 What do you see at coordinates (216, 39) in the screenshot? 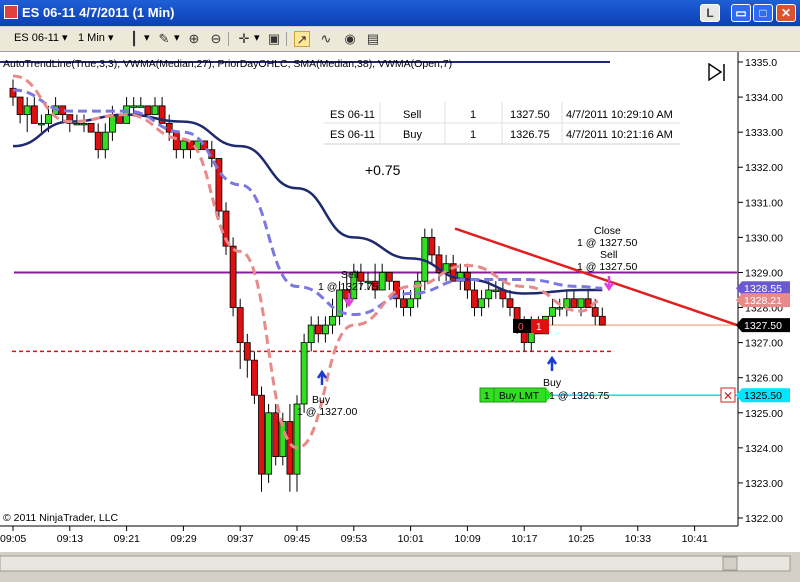
I see `zoom-out-icon: ⊖` at bounding box center [216, 39].